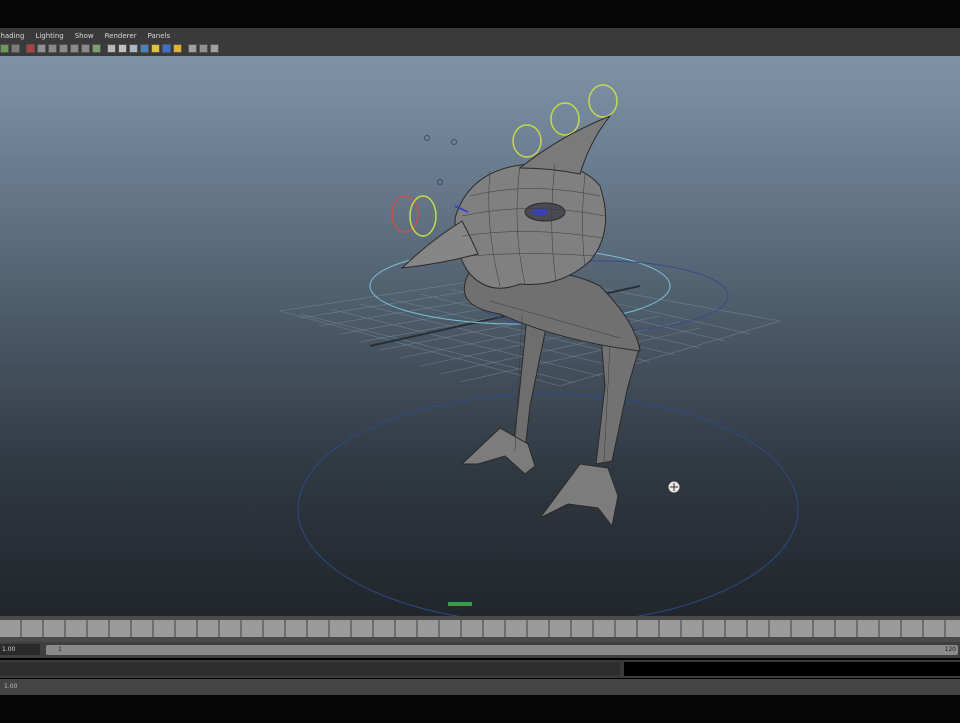 This screenshot has height=723, width=960. I want to click on image-plane-icon, so click(30, 48).